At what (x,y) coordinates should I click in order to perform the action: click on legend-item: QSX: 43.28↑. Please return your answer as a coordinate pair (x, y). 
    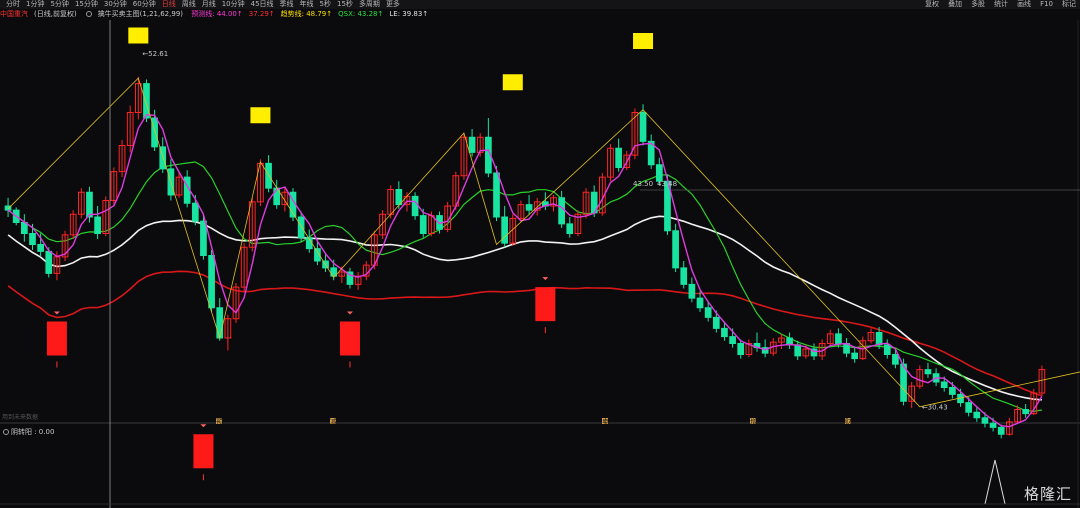
    Looking at the image, I should click on (361, 14).